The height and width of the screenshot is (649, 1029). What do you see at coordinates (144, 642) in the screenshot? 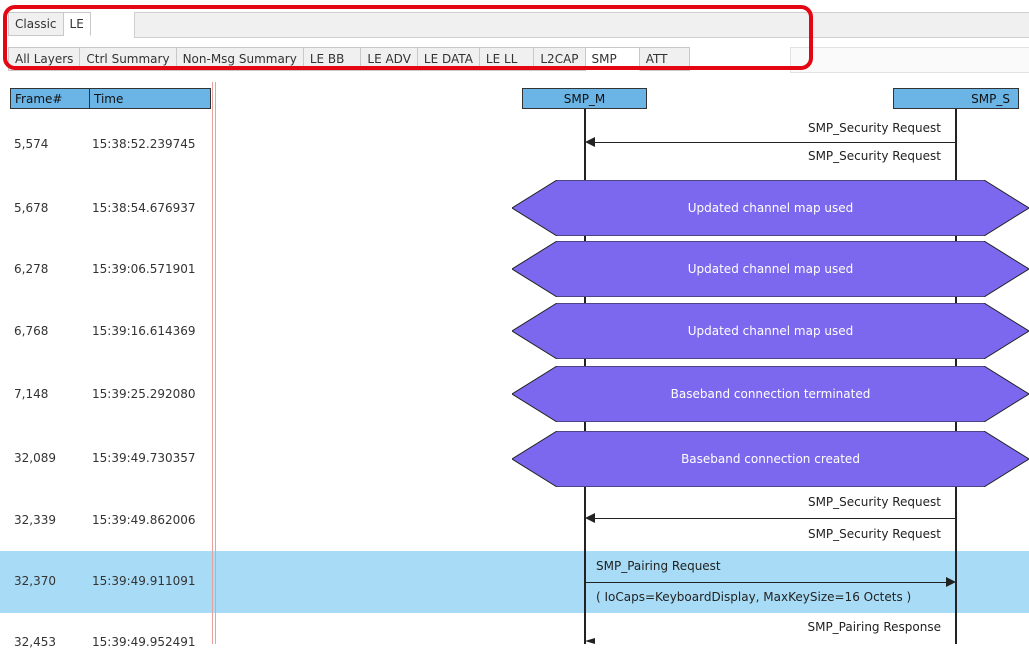
I see `time-cell: 15:39:49.952491` at bounding box center [144, 642].